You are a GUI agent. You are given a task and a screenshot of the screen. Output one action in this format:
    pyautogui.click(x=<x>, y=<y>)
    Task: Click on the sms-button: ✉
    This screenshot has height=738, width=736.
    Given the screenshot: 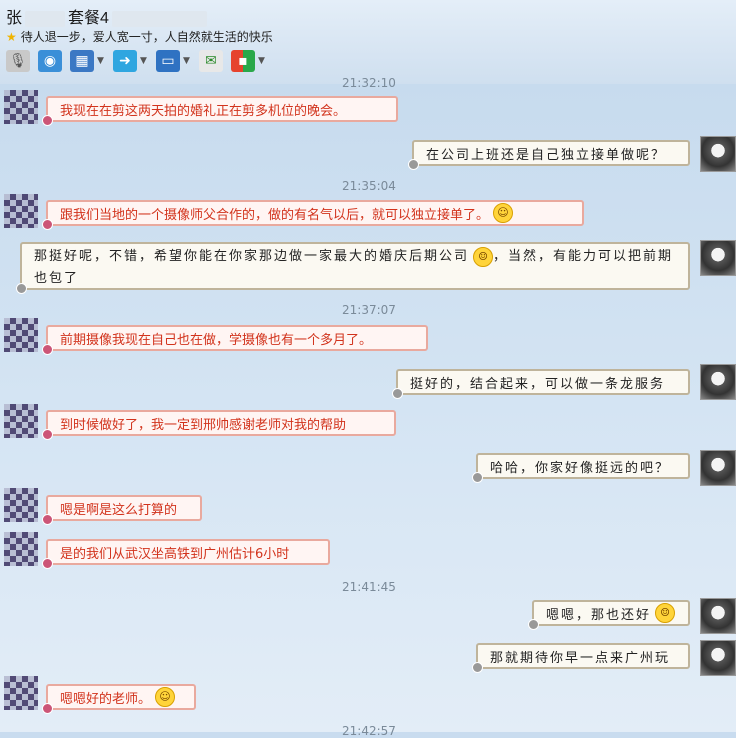 What is the action you would take?
    pyautogui.click(x=211, y=61)
    